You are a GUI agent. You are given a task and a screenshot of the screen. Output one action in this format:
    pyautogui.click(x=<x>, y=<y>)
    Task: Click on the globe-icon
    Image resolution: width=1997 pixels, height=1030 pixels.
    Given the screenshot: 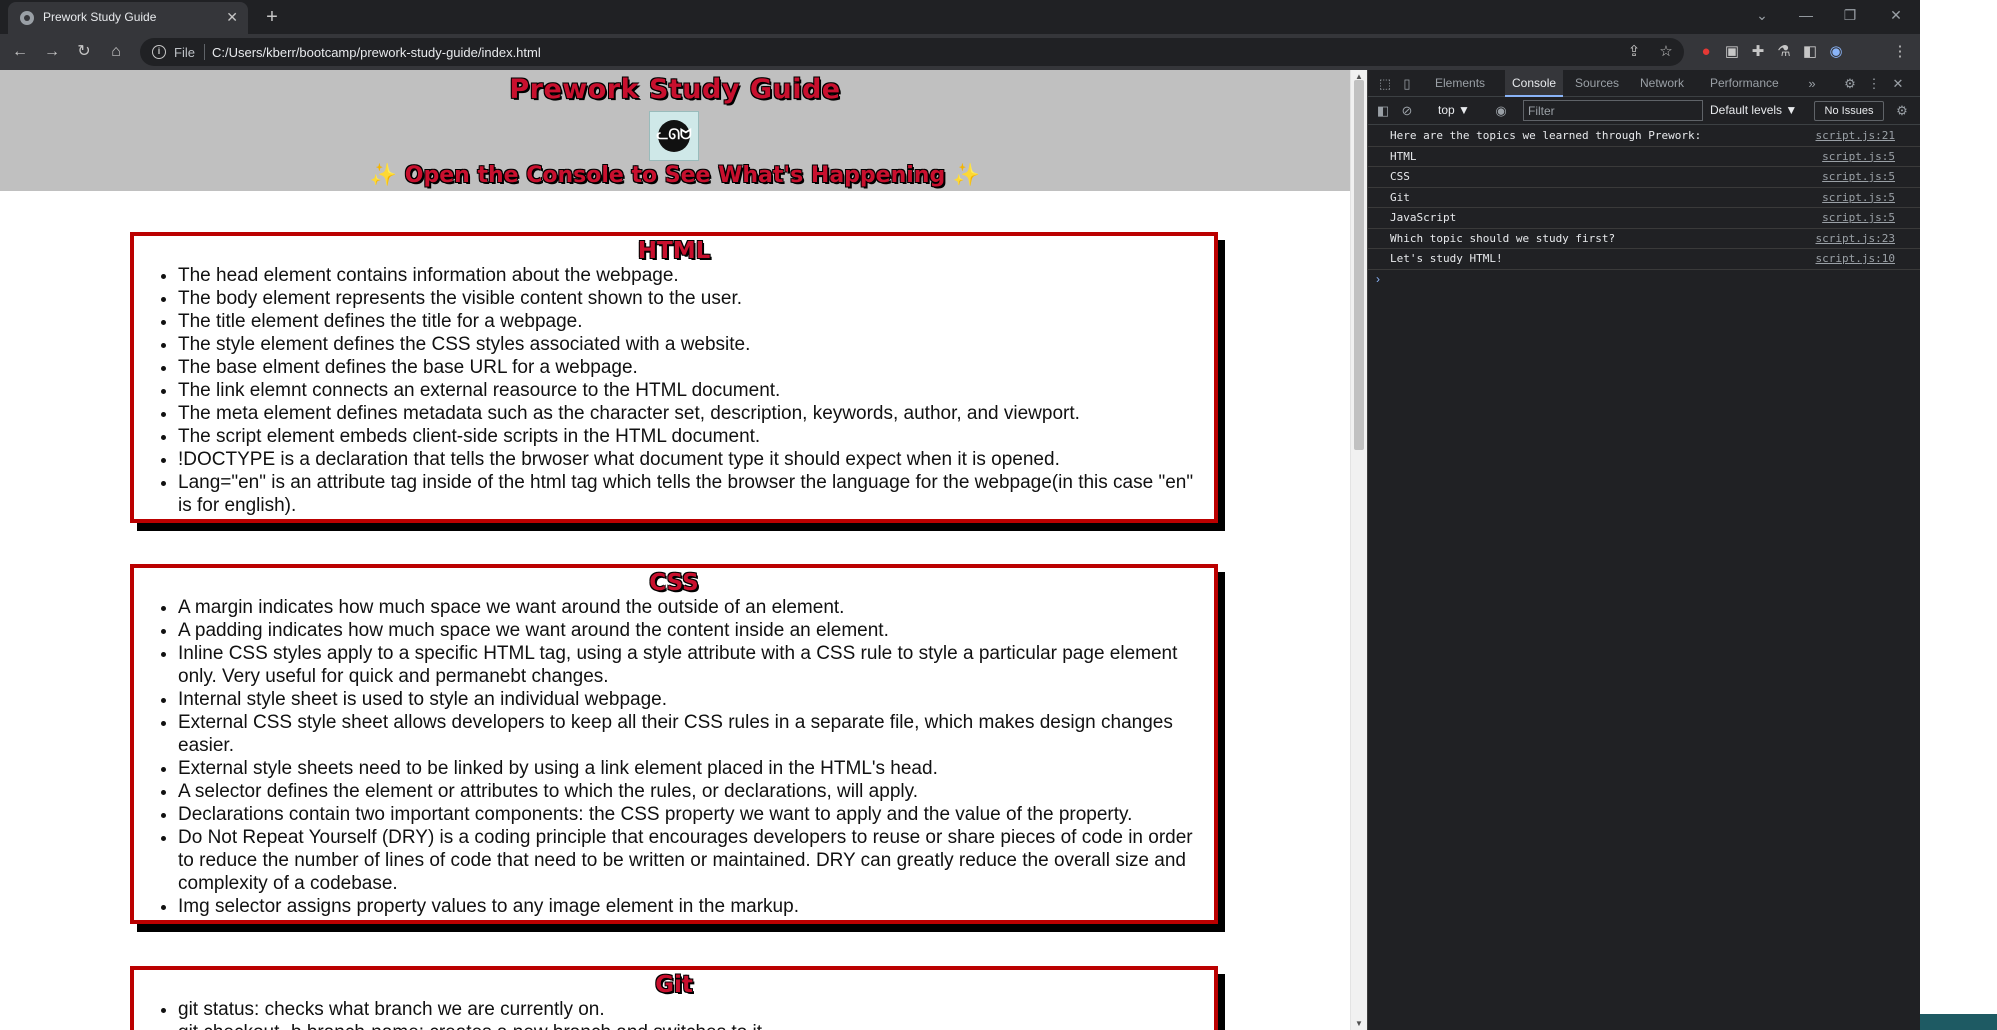 What is the action you would take?
    pyautogui.click(x=27, y=18)
    